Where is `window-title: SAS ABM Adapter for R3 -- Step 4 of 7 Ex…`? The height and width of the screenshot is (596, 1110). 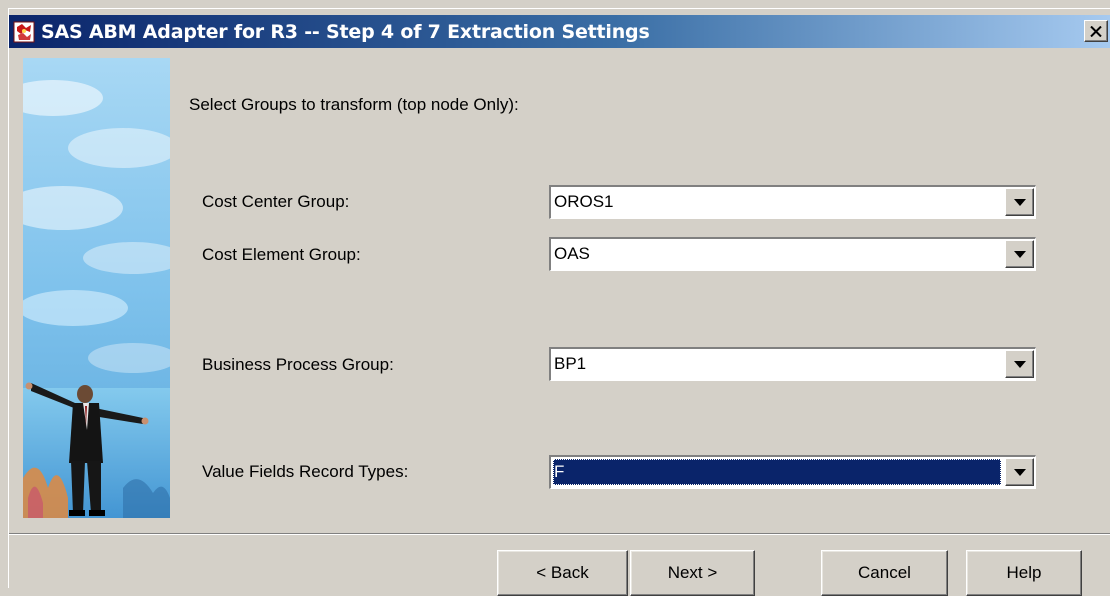 window-title: SAS ABM Adapter for R3 -- Step 4 of 7 Ex… is located at coordinates (345, 32).